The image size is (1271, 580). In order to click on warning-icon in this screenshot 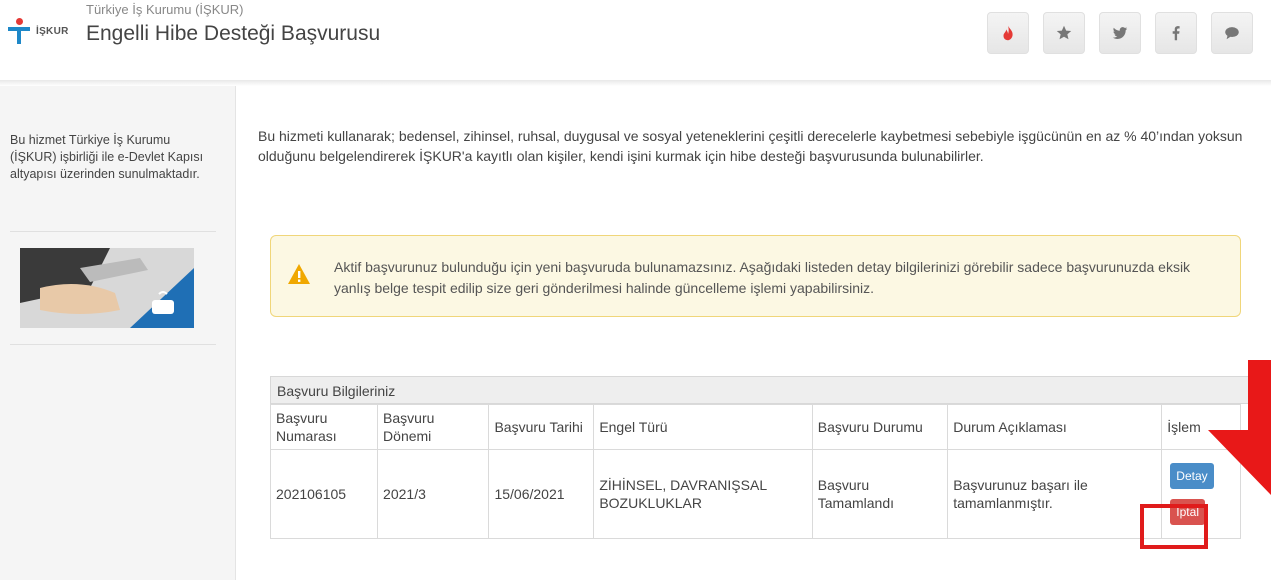, I will do `click(299, 274)`.